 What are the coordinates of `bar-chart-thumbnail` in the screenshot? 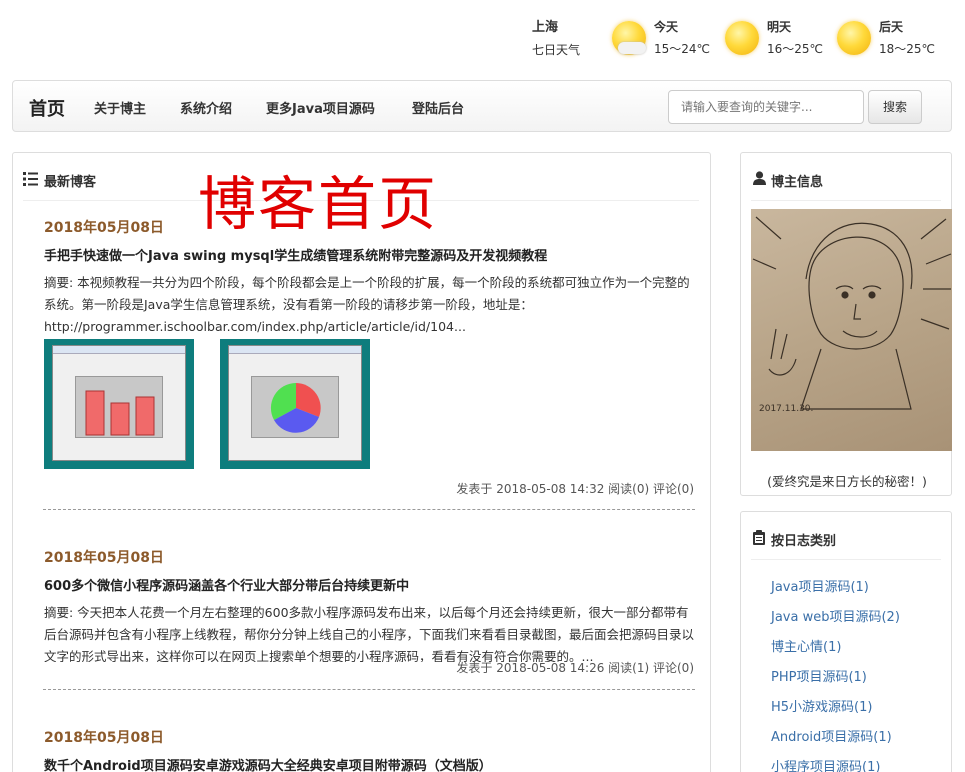 It's located at (119, 407).